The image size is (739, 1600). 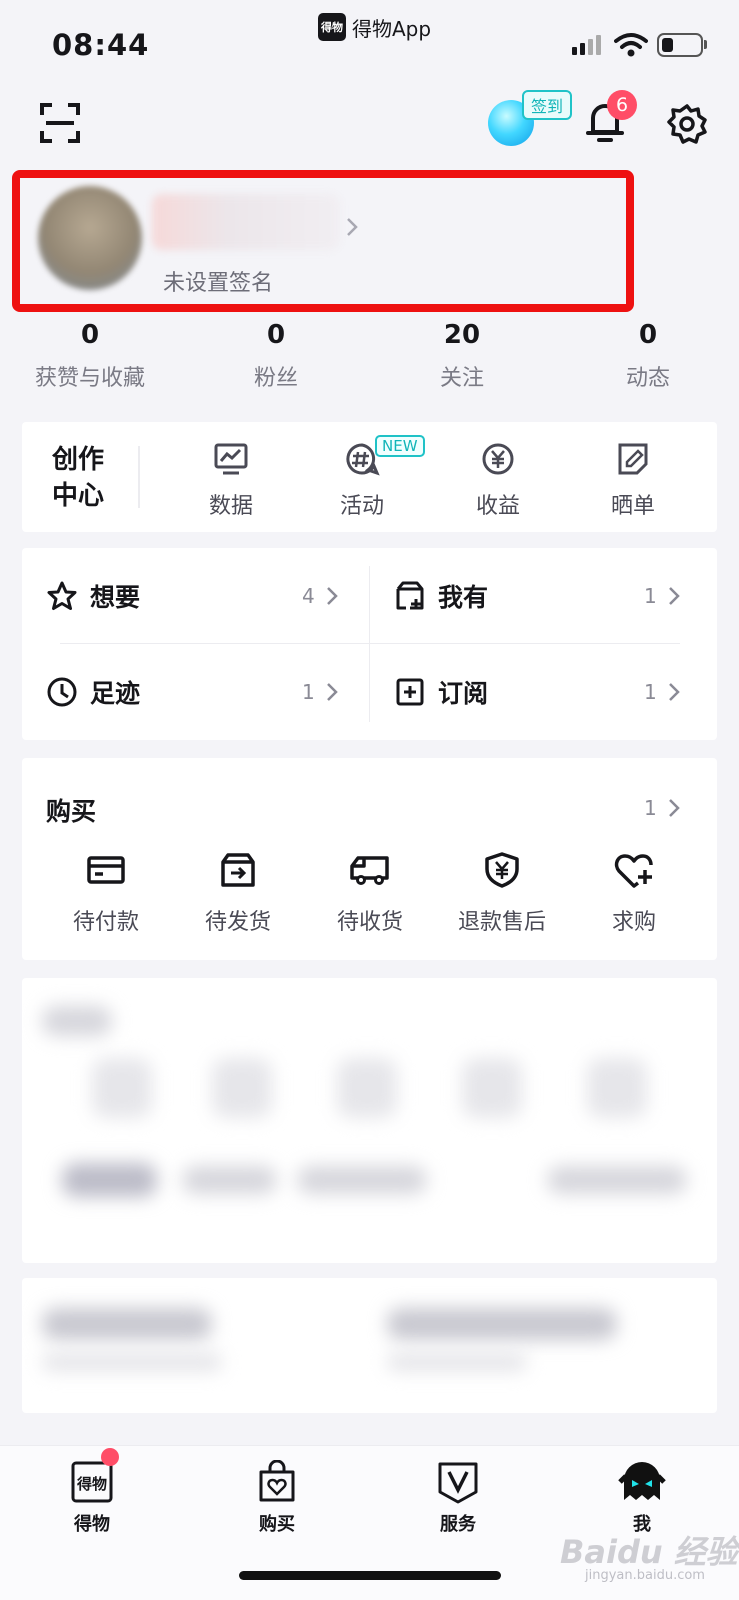 I want to click on battery-tip, so click(x=705, y=44).